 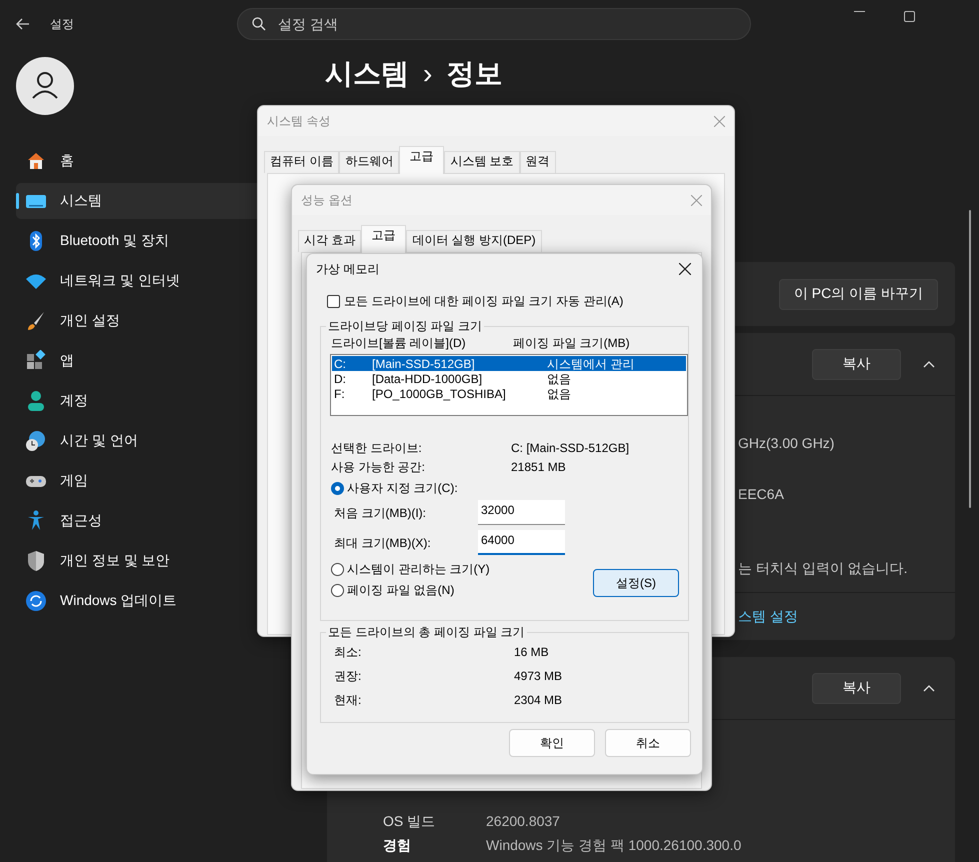 I want to click on field-label: 최대 크기(MB)(X):, so click(x=383, y=543).